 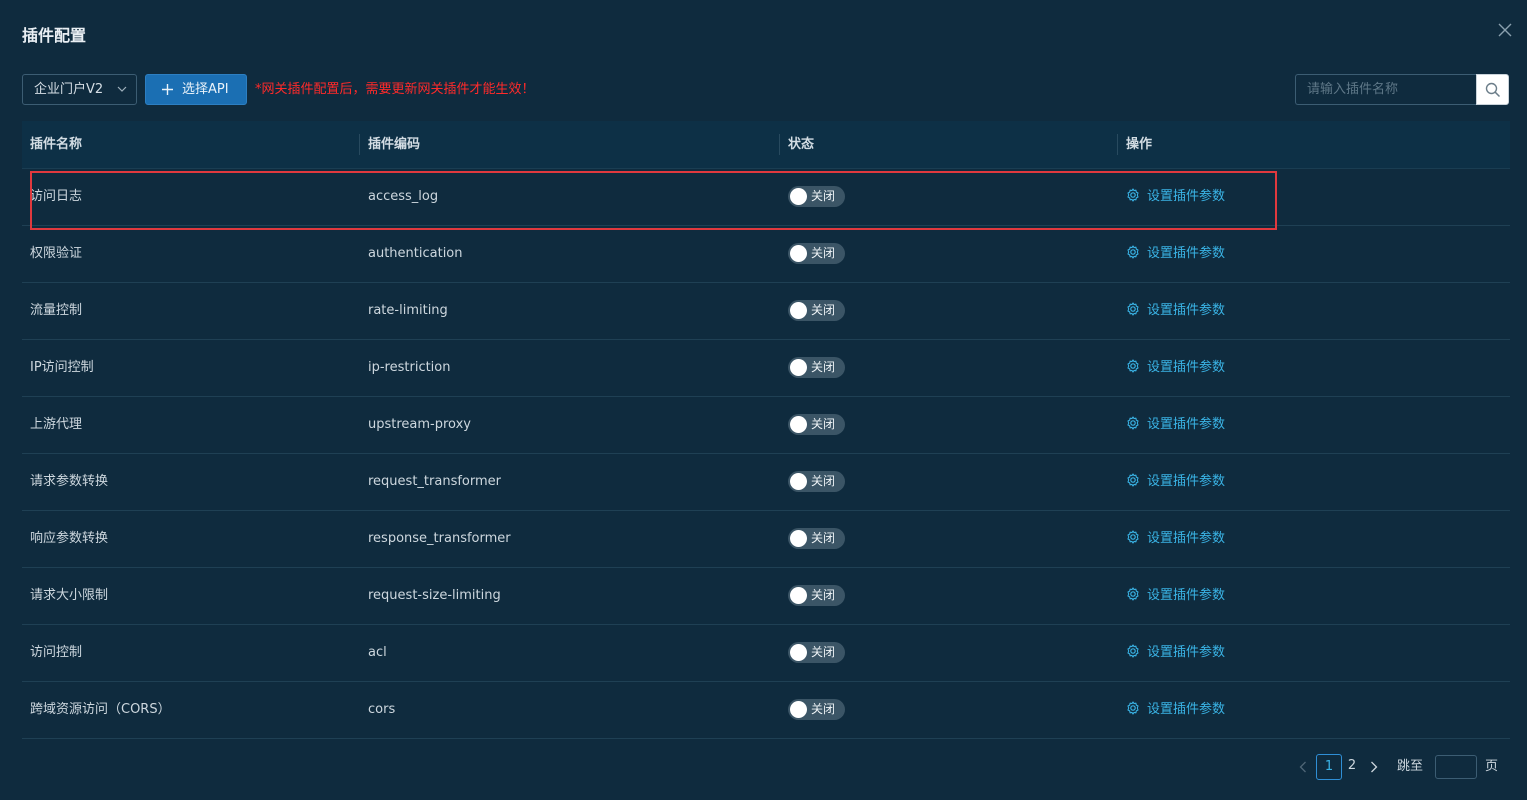 What do you see at coordinates (1410, 766) in the screenshot?
I see `jump-label: 跳至` at bounding box center [1410, 766].